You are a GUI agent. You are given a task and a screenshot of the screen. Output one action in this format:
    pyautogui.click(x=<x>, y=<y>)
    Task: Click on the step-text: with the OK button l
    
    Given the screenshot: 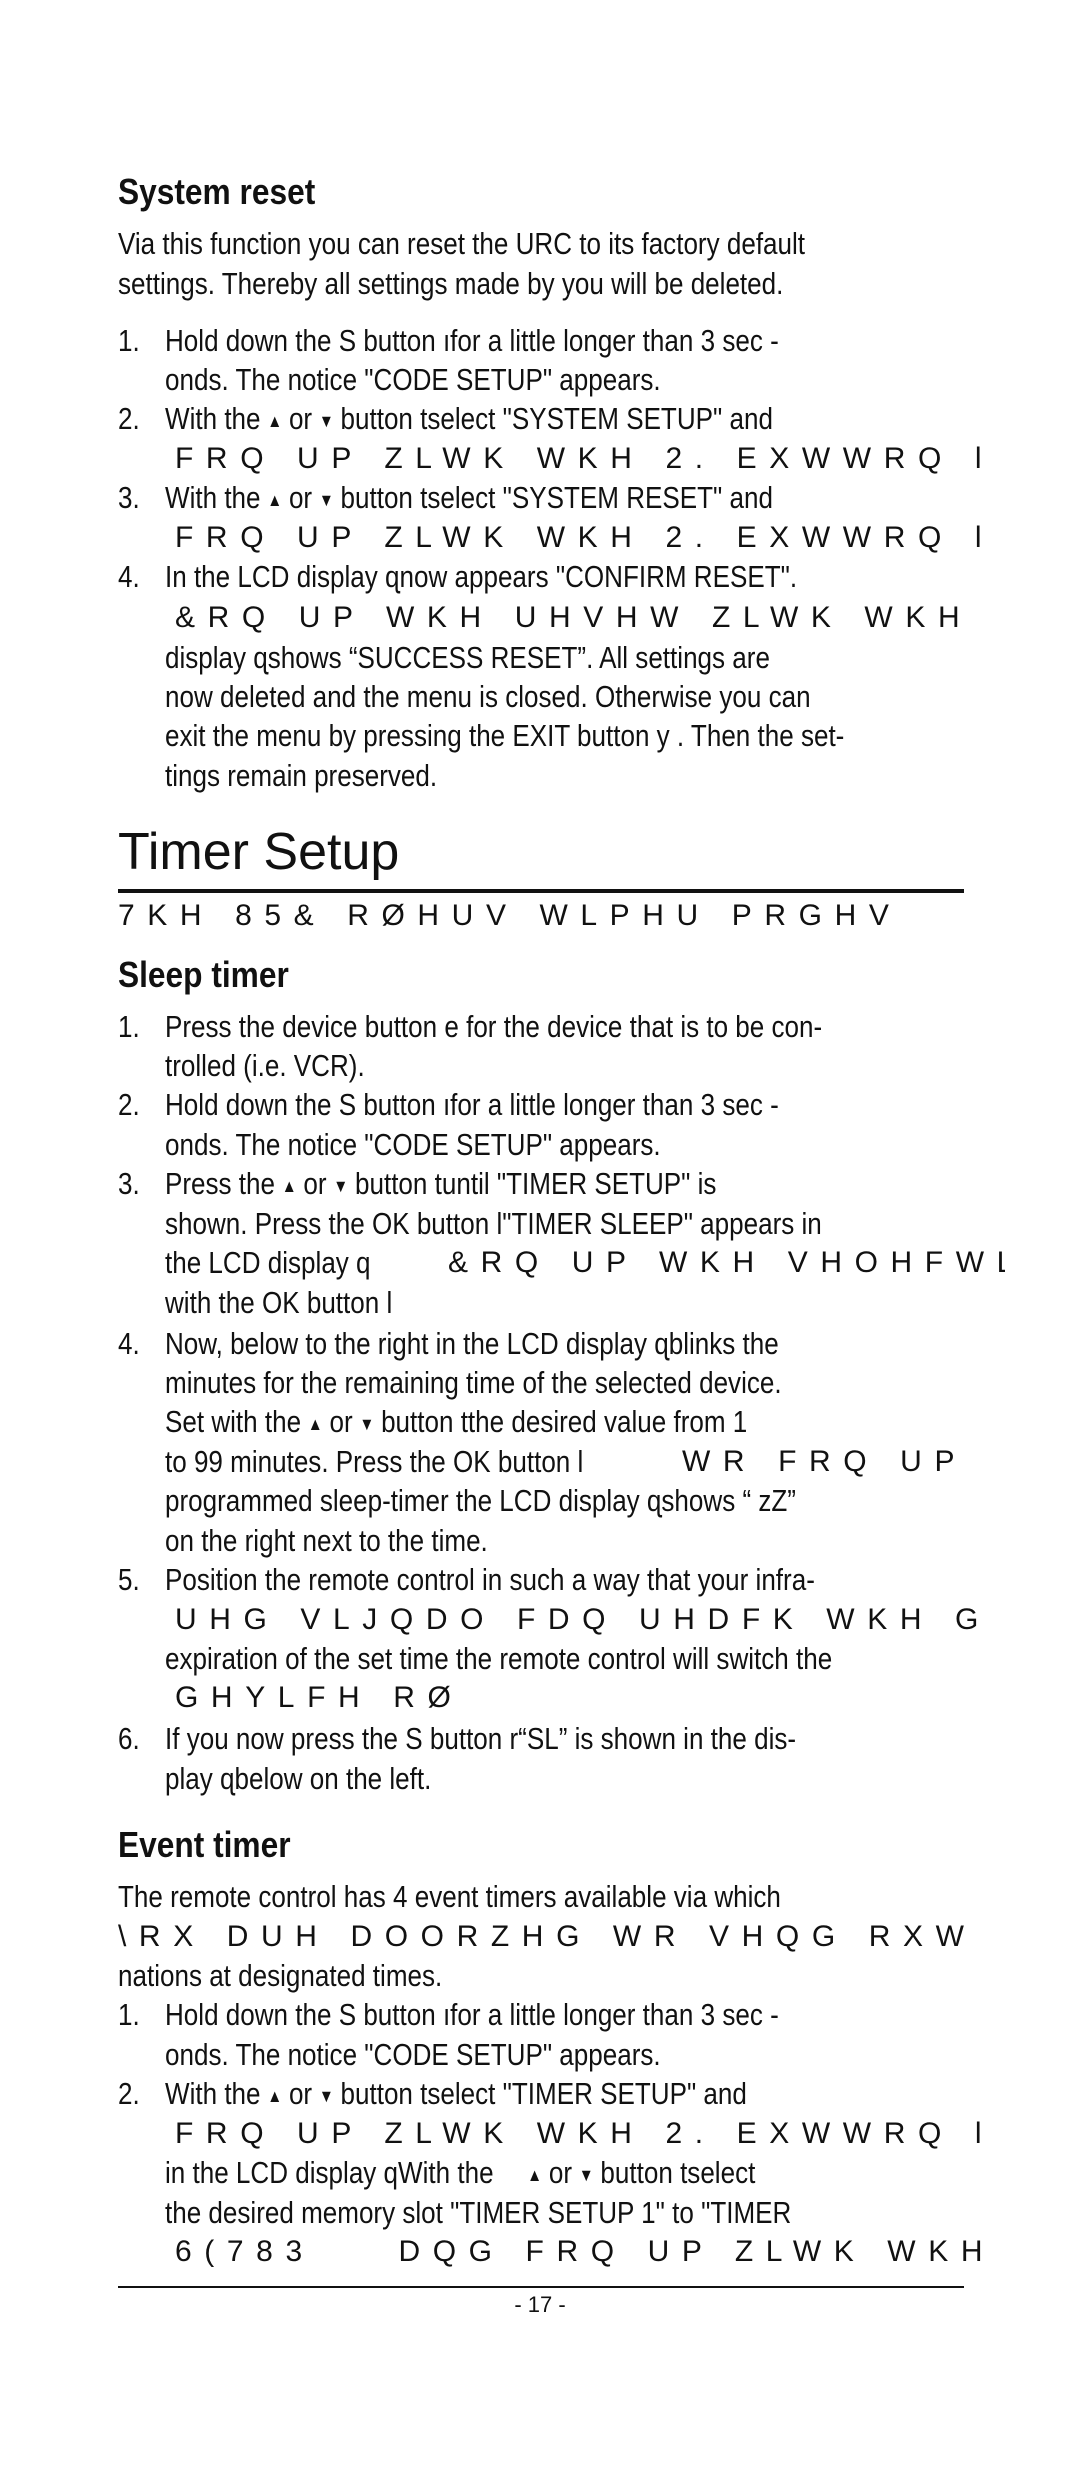 What is the action you would take?
    pyautogui.click(x=279, y=1302)
    